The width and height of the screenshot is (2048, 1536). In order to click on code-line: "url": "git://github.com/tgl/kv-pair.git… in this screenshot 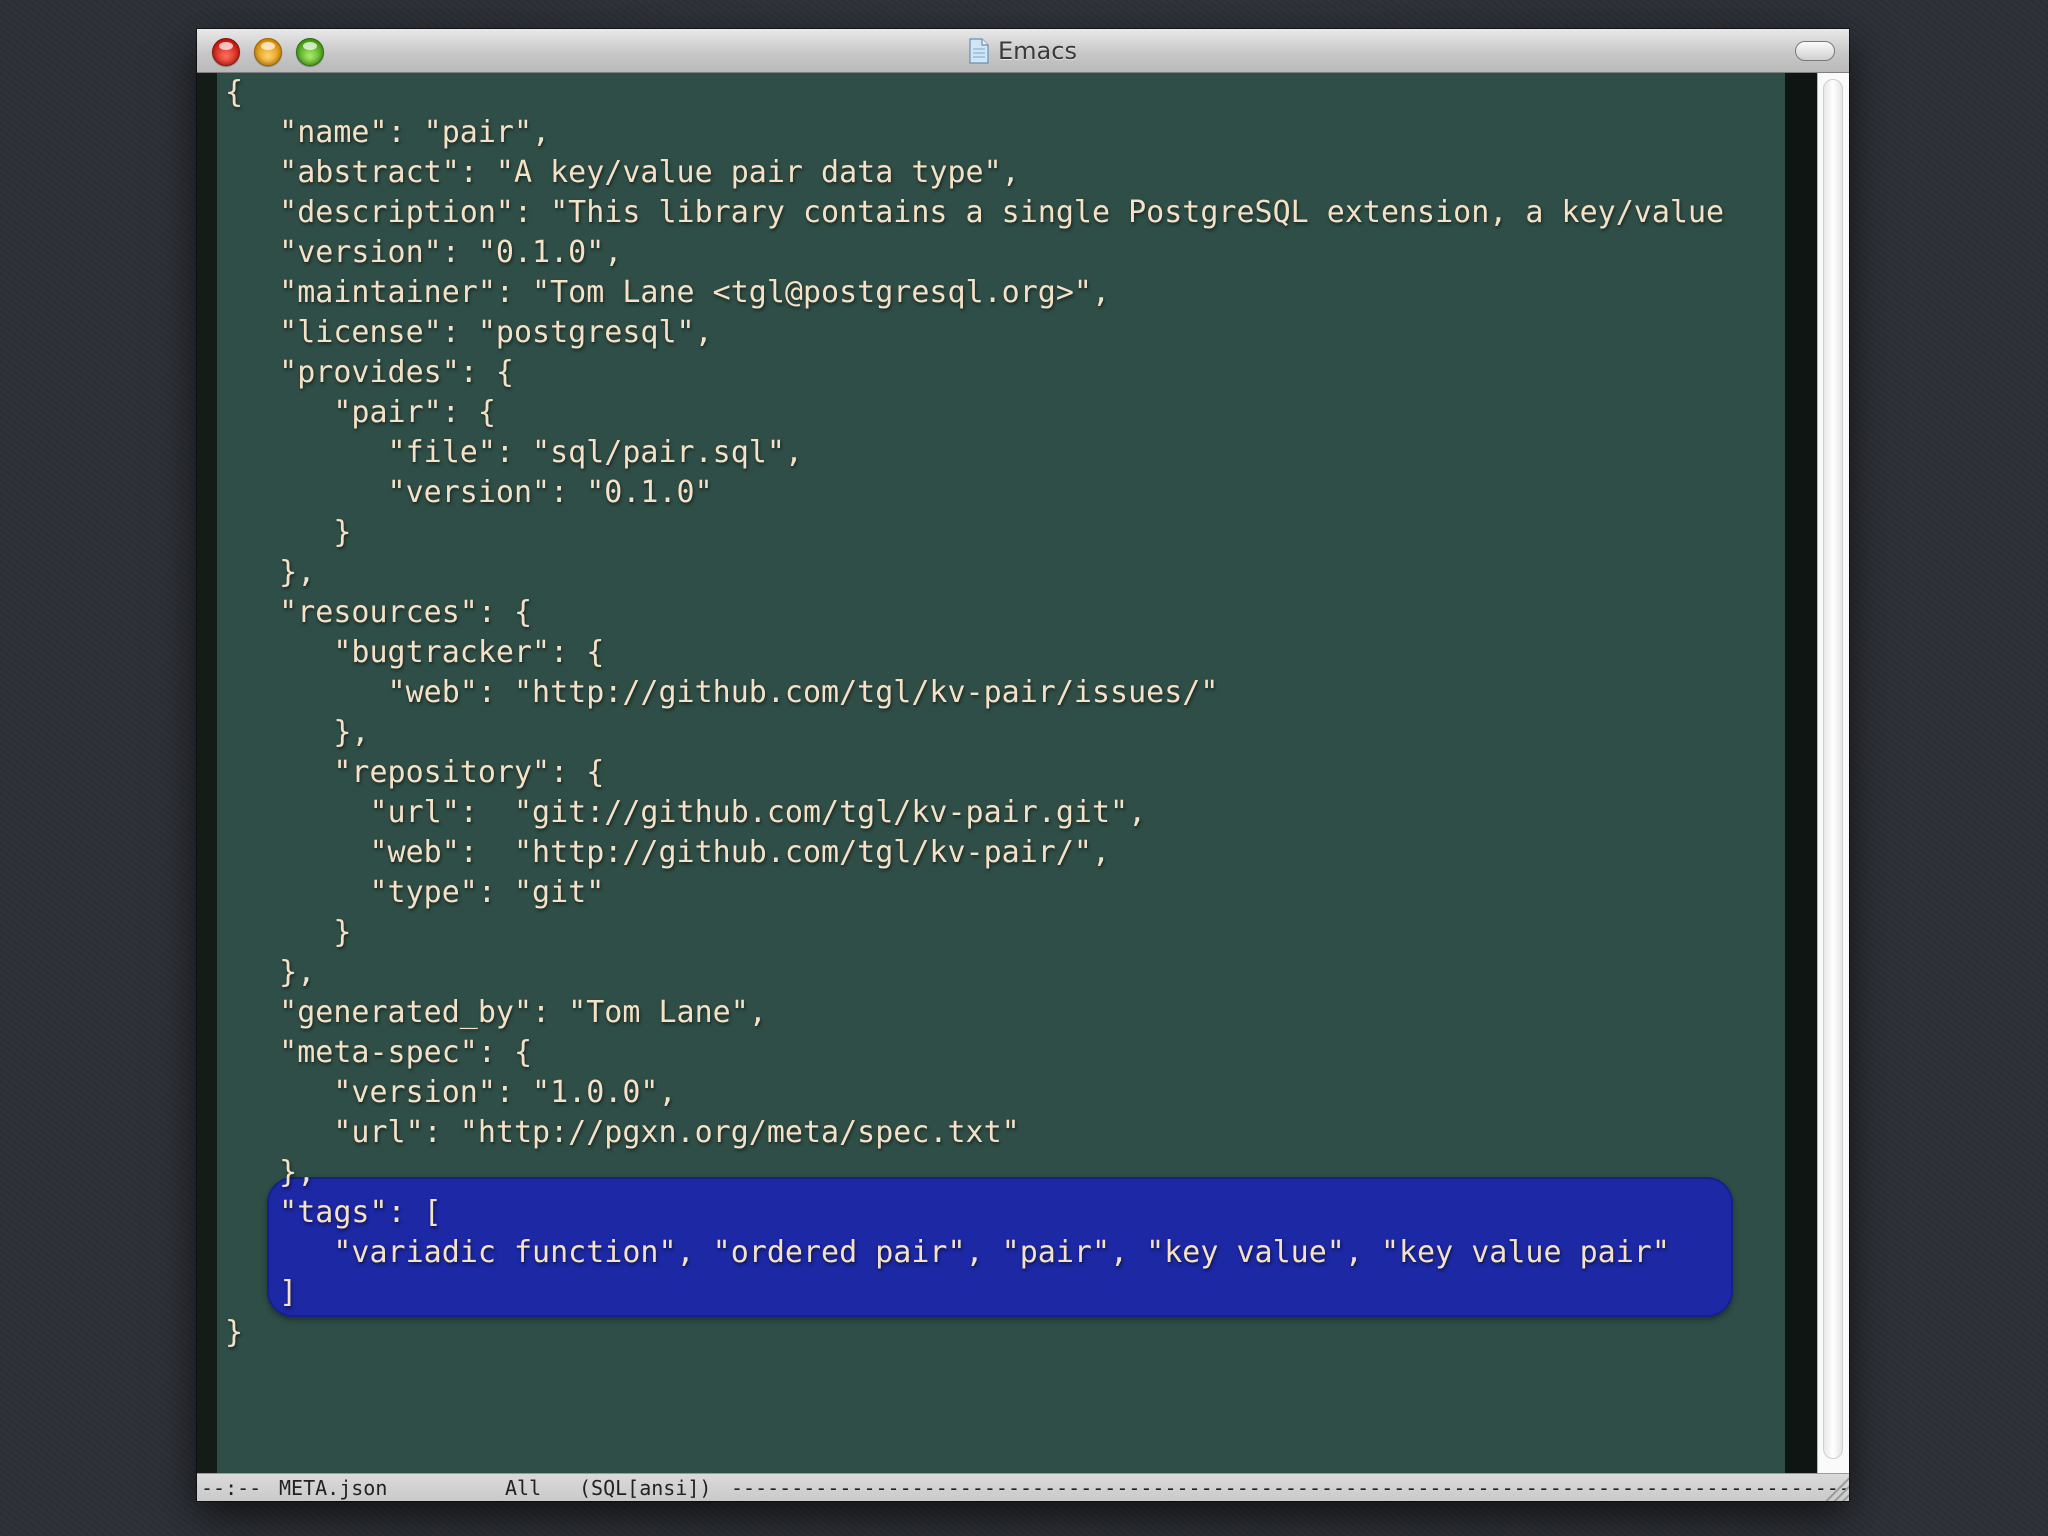, I will do `click(1005, 813)`.